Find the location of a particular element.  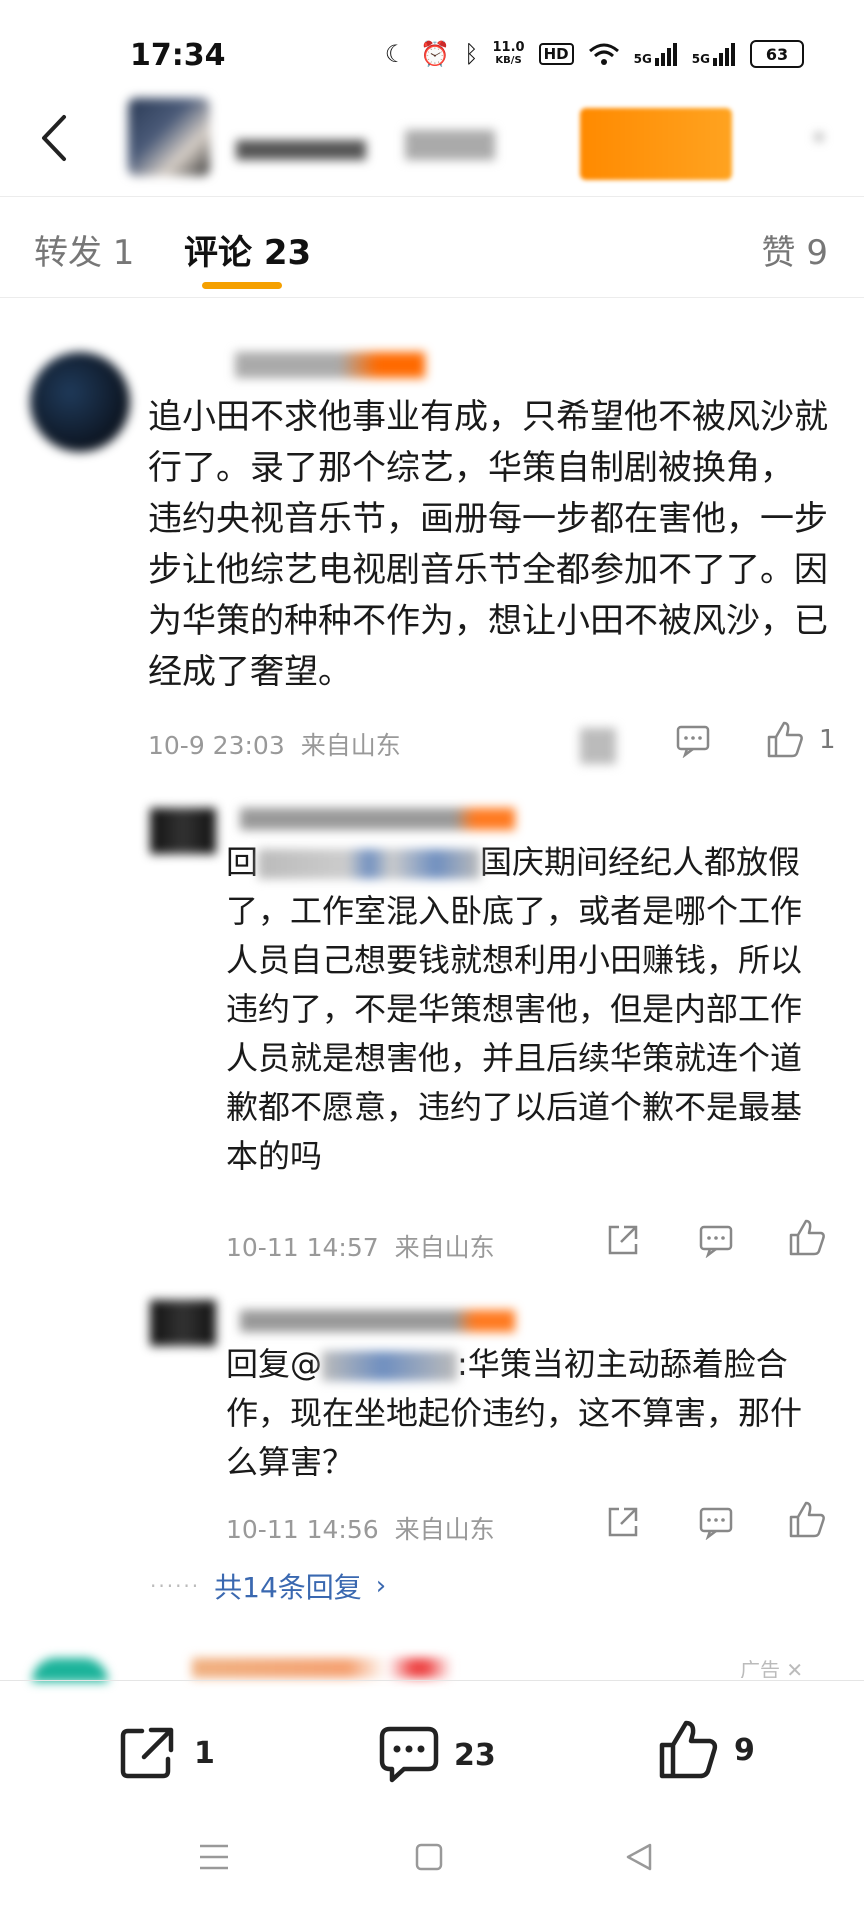

reply-time: 10-11 14:57 is located at coordinates (302, 1247).